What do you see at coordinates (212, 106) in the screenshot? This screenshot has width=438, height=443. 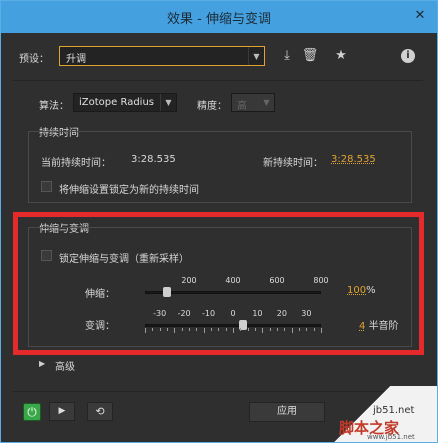 I see `precision-label: 精度：` at bounding box center [212, 106].